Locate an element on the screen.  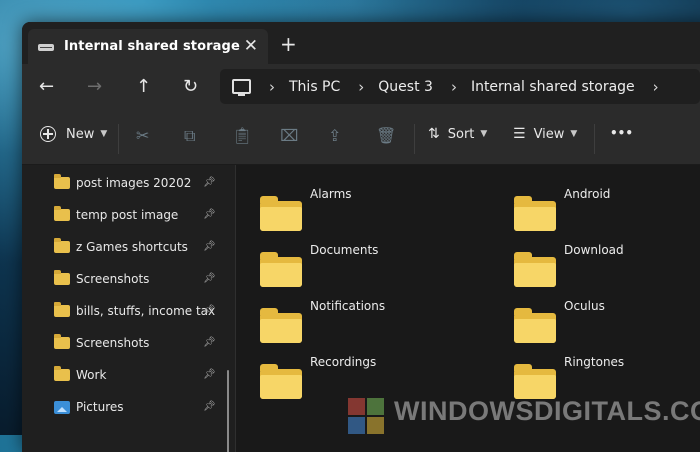
view-label: View is located at coordinates (549, 134).